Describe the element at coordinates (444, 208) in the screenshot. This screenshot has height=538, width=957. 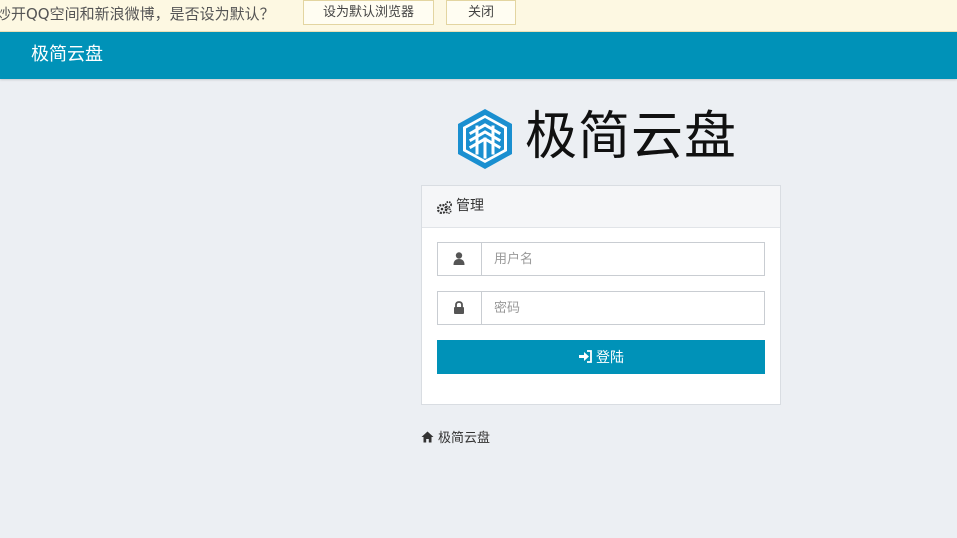
I see `gears-icon` at that location.